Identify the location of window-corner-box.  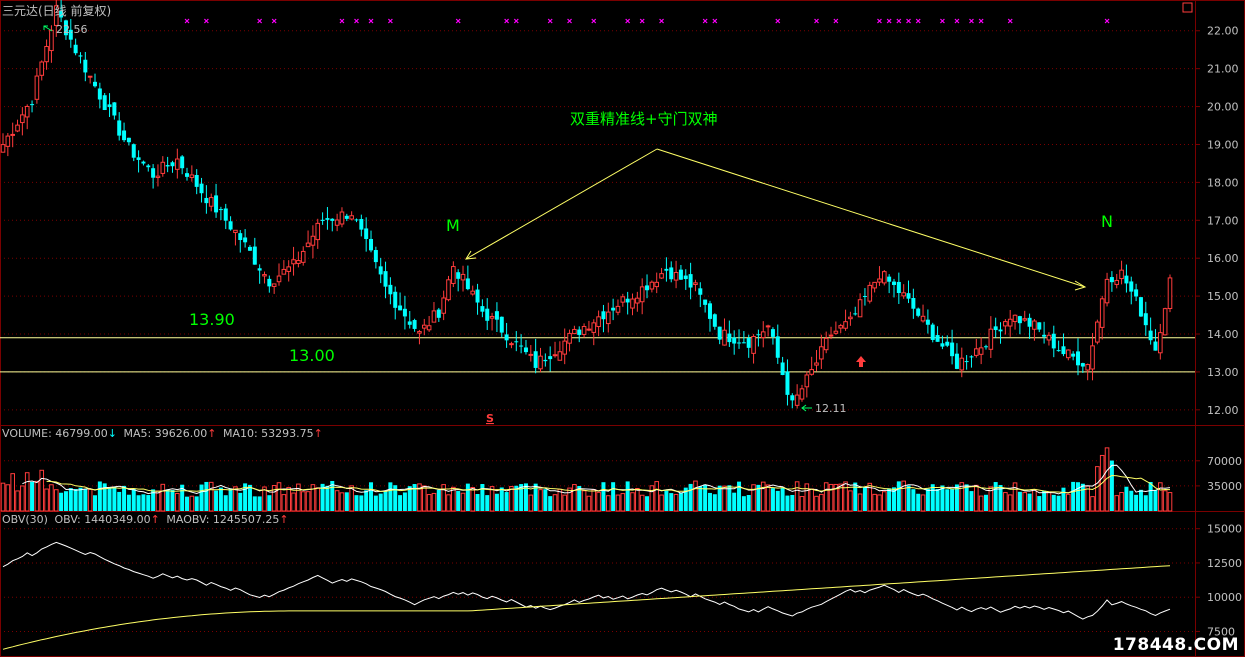
(1187, 7).